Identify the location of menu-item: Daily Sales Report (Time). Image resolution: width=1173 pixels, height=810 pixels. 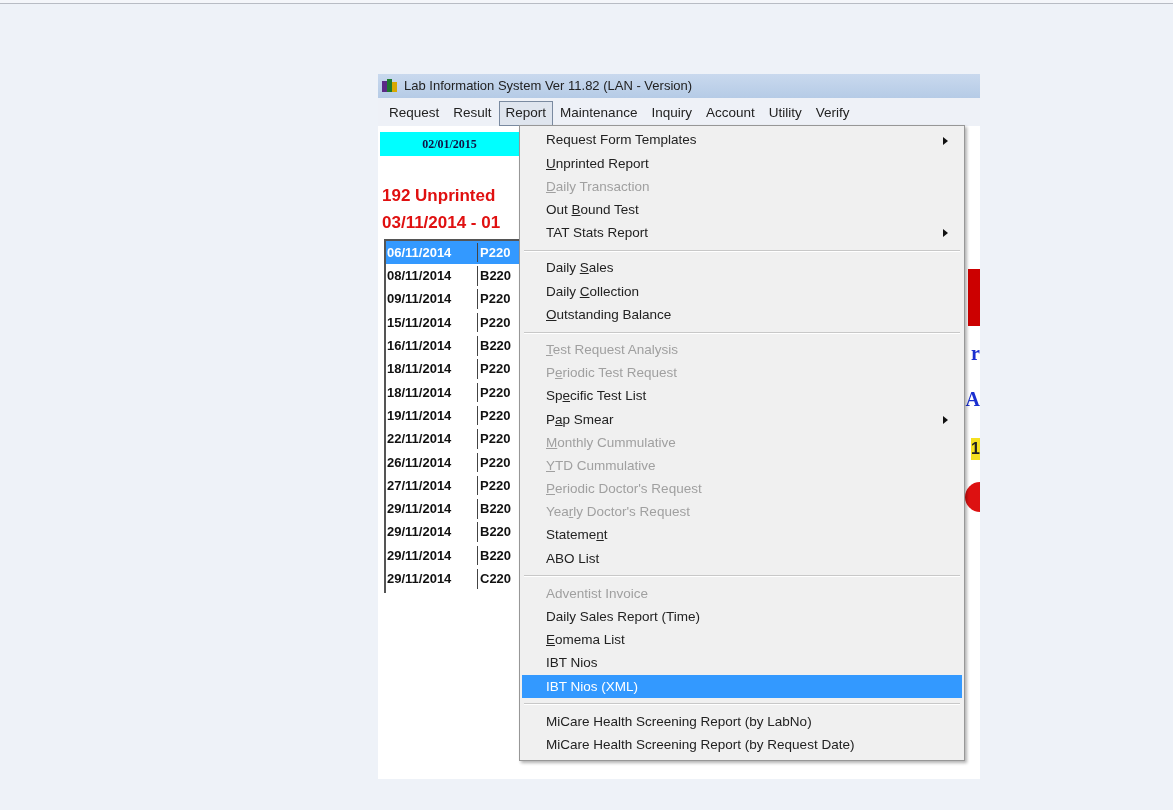
(742, 617).